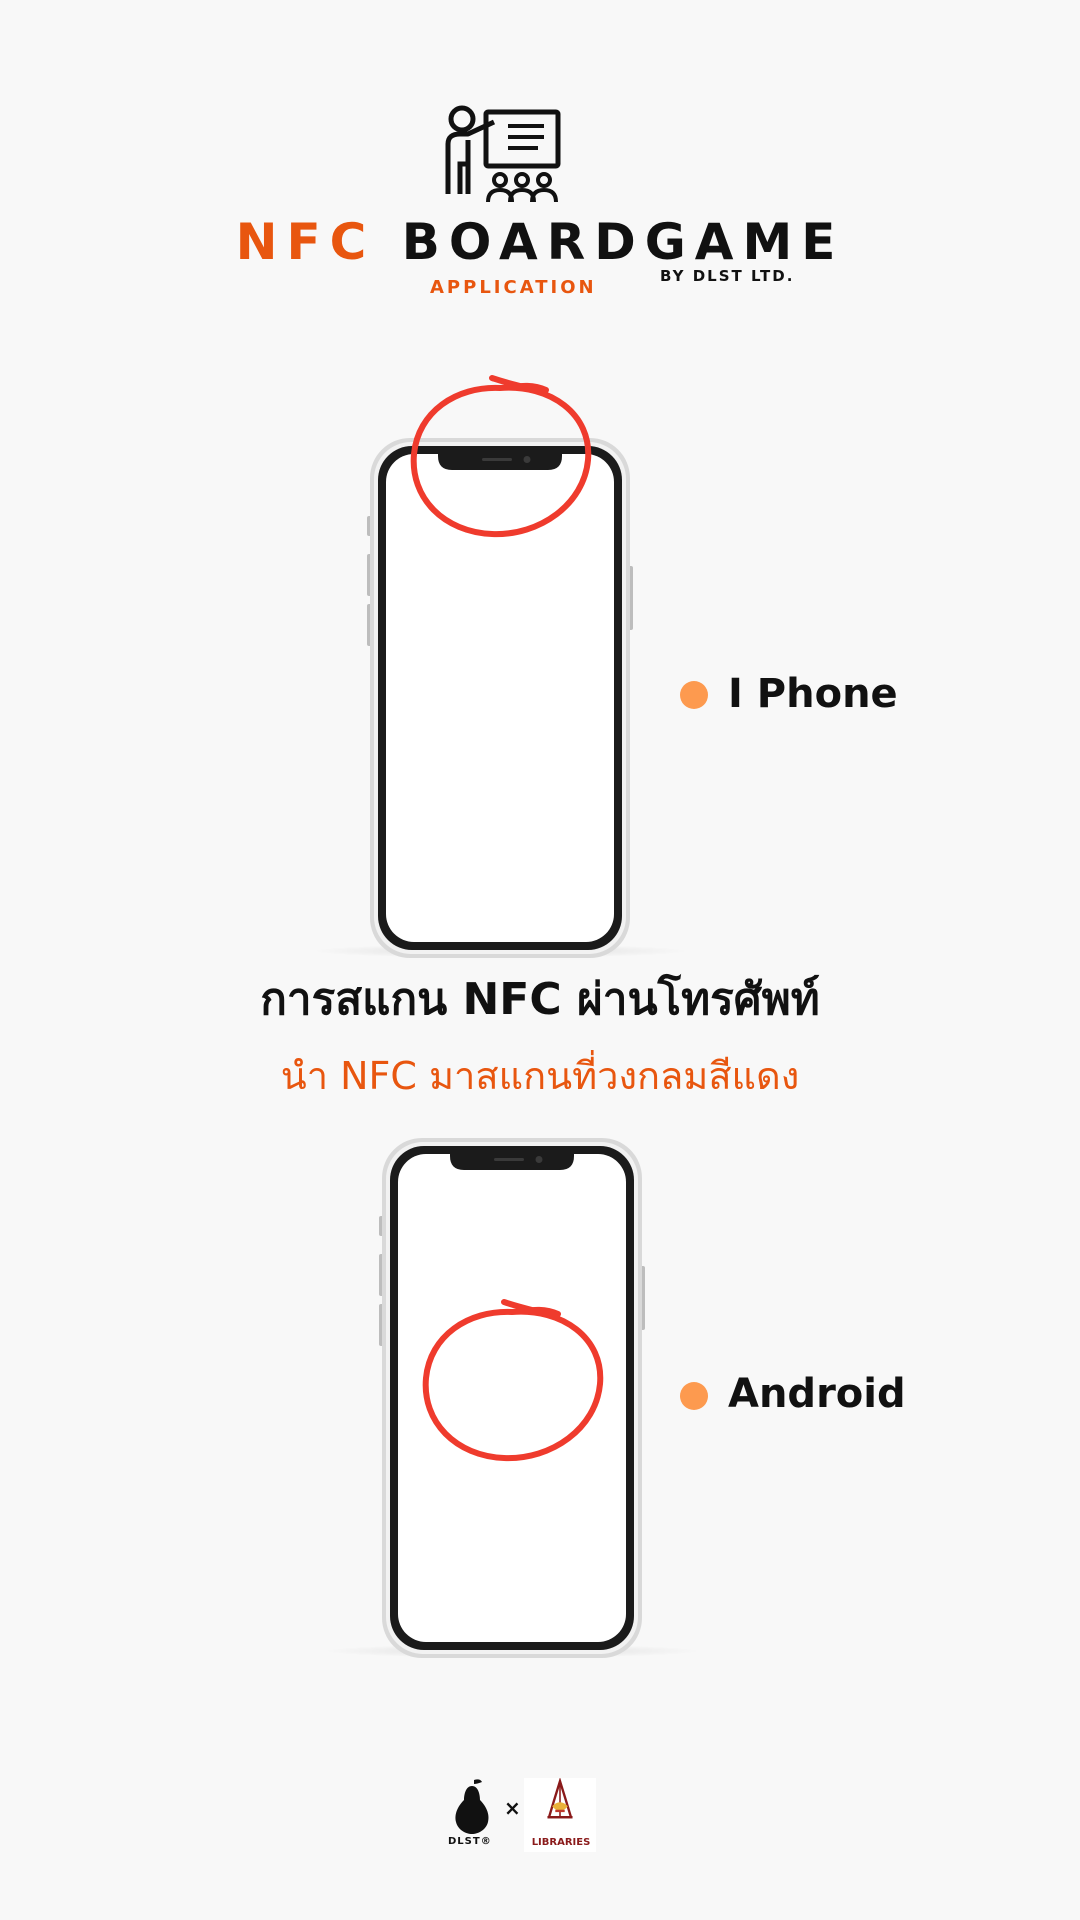 This screenshot has height=1920, width=1080. What do you see at coordinates (813, 694) in the screenshot?
I see `iphone-label: I Phone` at bounding box center [813, 694].